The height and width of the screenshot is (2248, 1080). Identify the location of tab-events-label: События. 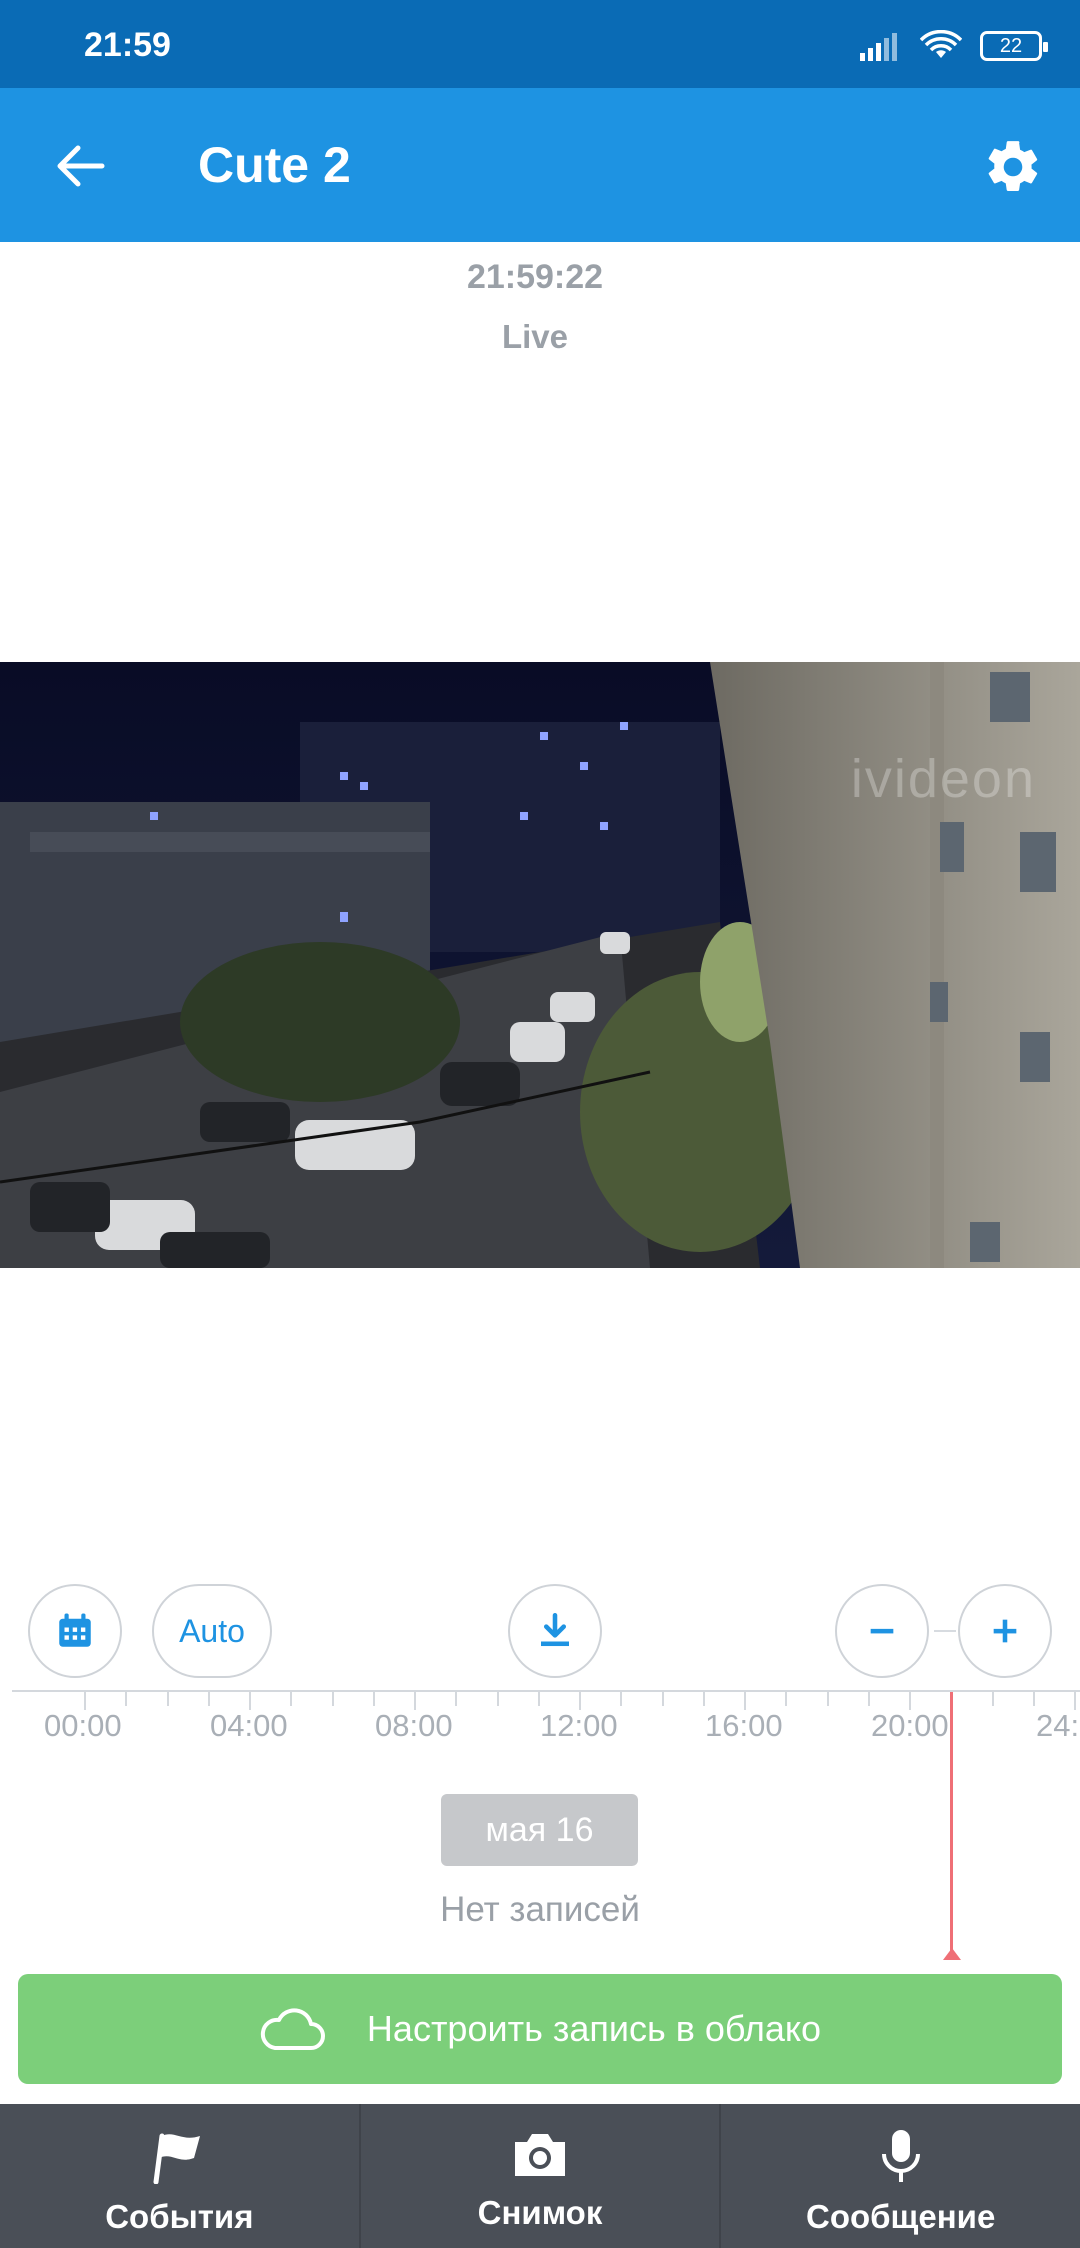
(179, 2216).